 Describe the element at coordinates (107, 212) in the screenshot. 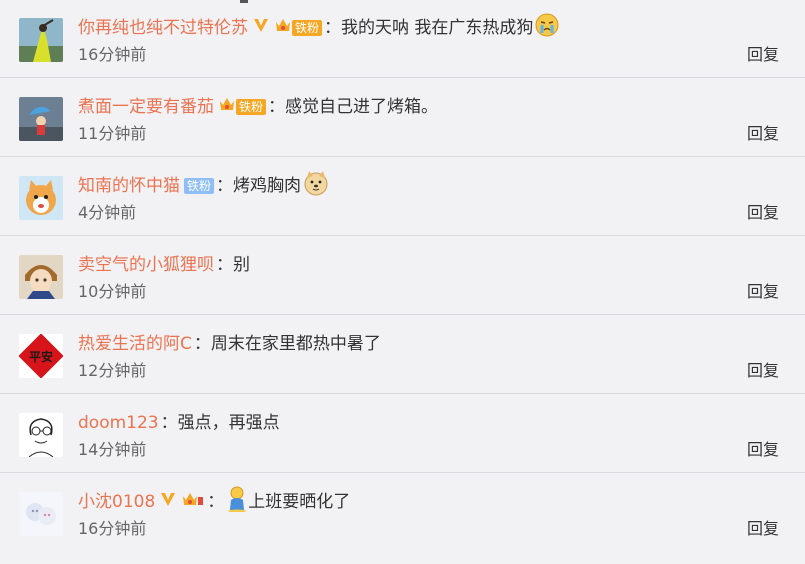

I see `comment-time: 4分钟前` at that location.